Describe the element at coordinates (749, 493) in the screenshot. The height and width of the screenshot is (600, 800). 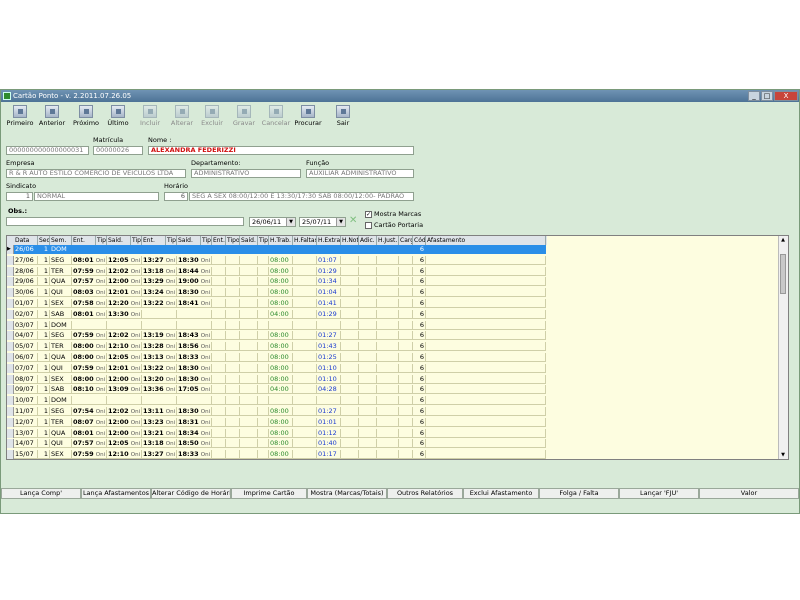
I see `action-button-9: Valor` at that location.